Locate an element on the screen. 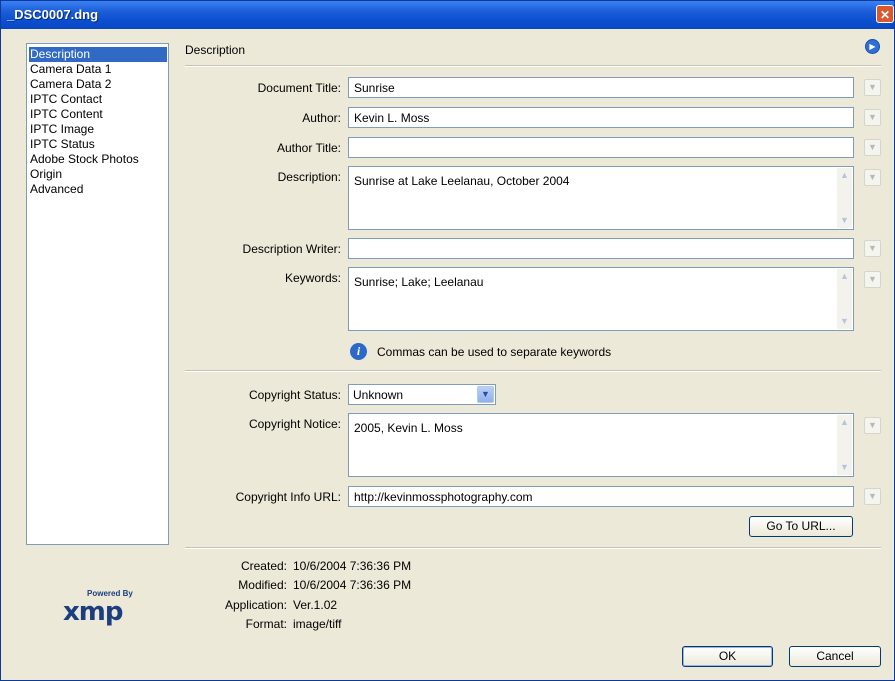 This screenshot has height=681, width=895. modified-value: 10/6/2004 7:36:36 PM is located at coordinates (352, 585).